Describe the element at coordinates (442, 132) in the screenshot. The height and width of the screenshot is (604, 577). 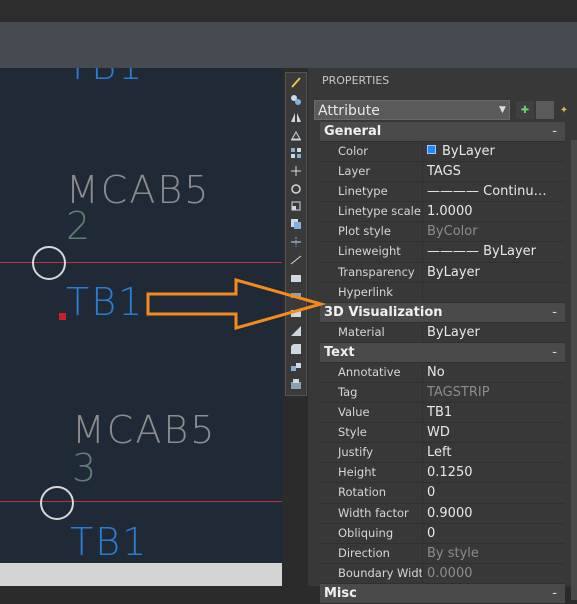
I see `section-general: General -` at that location.